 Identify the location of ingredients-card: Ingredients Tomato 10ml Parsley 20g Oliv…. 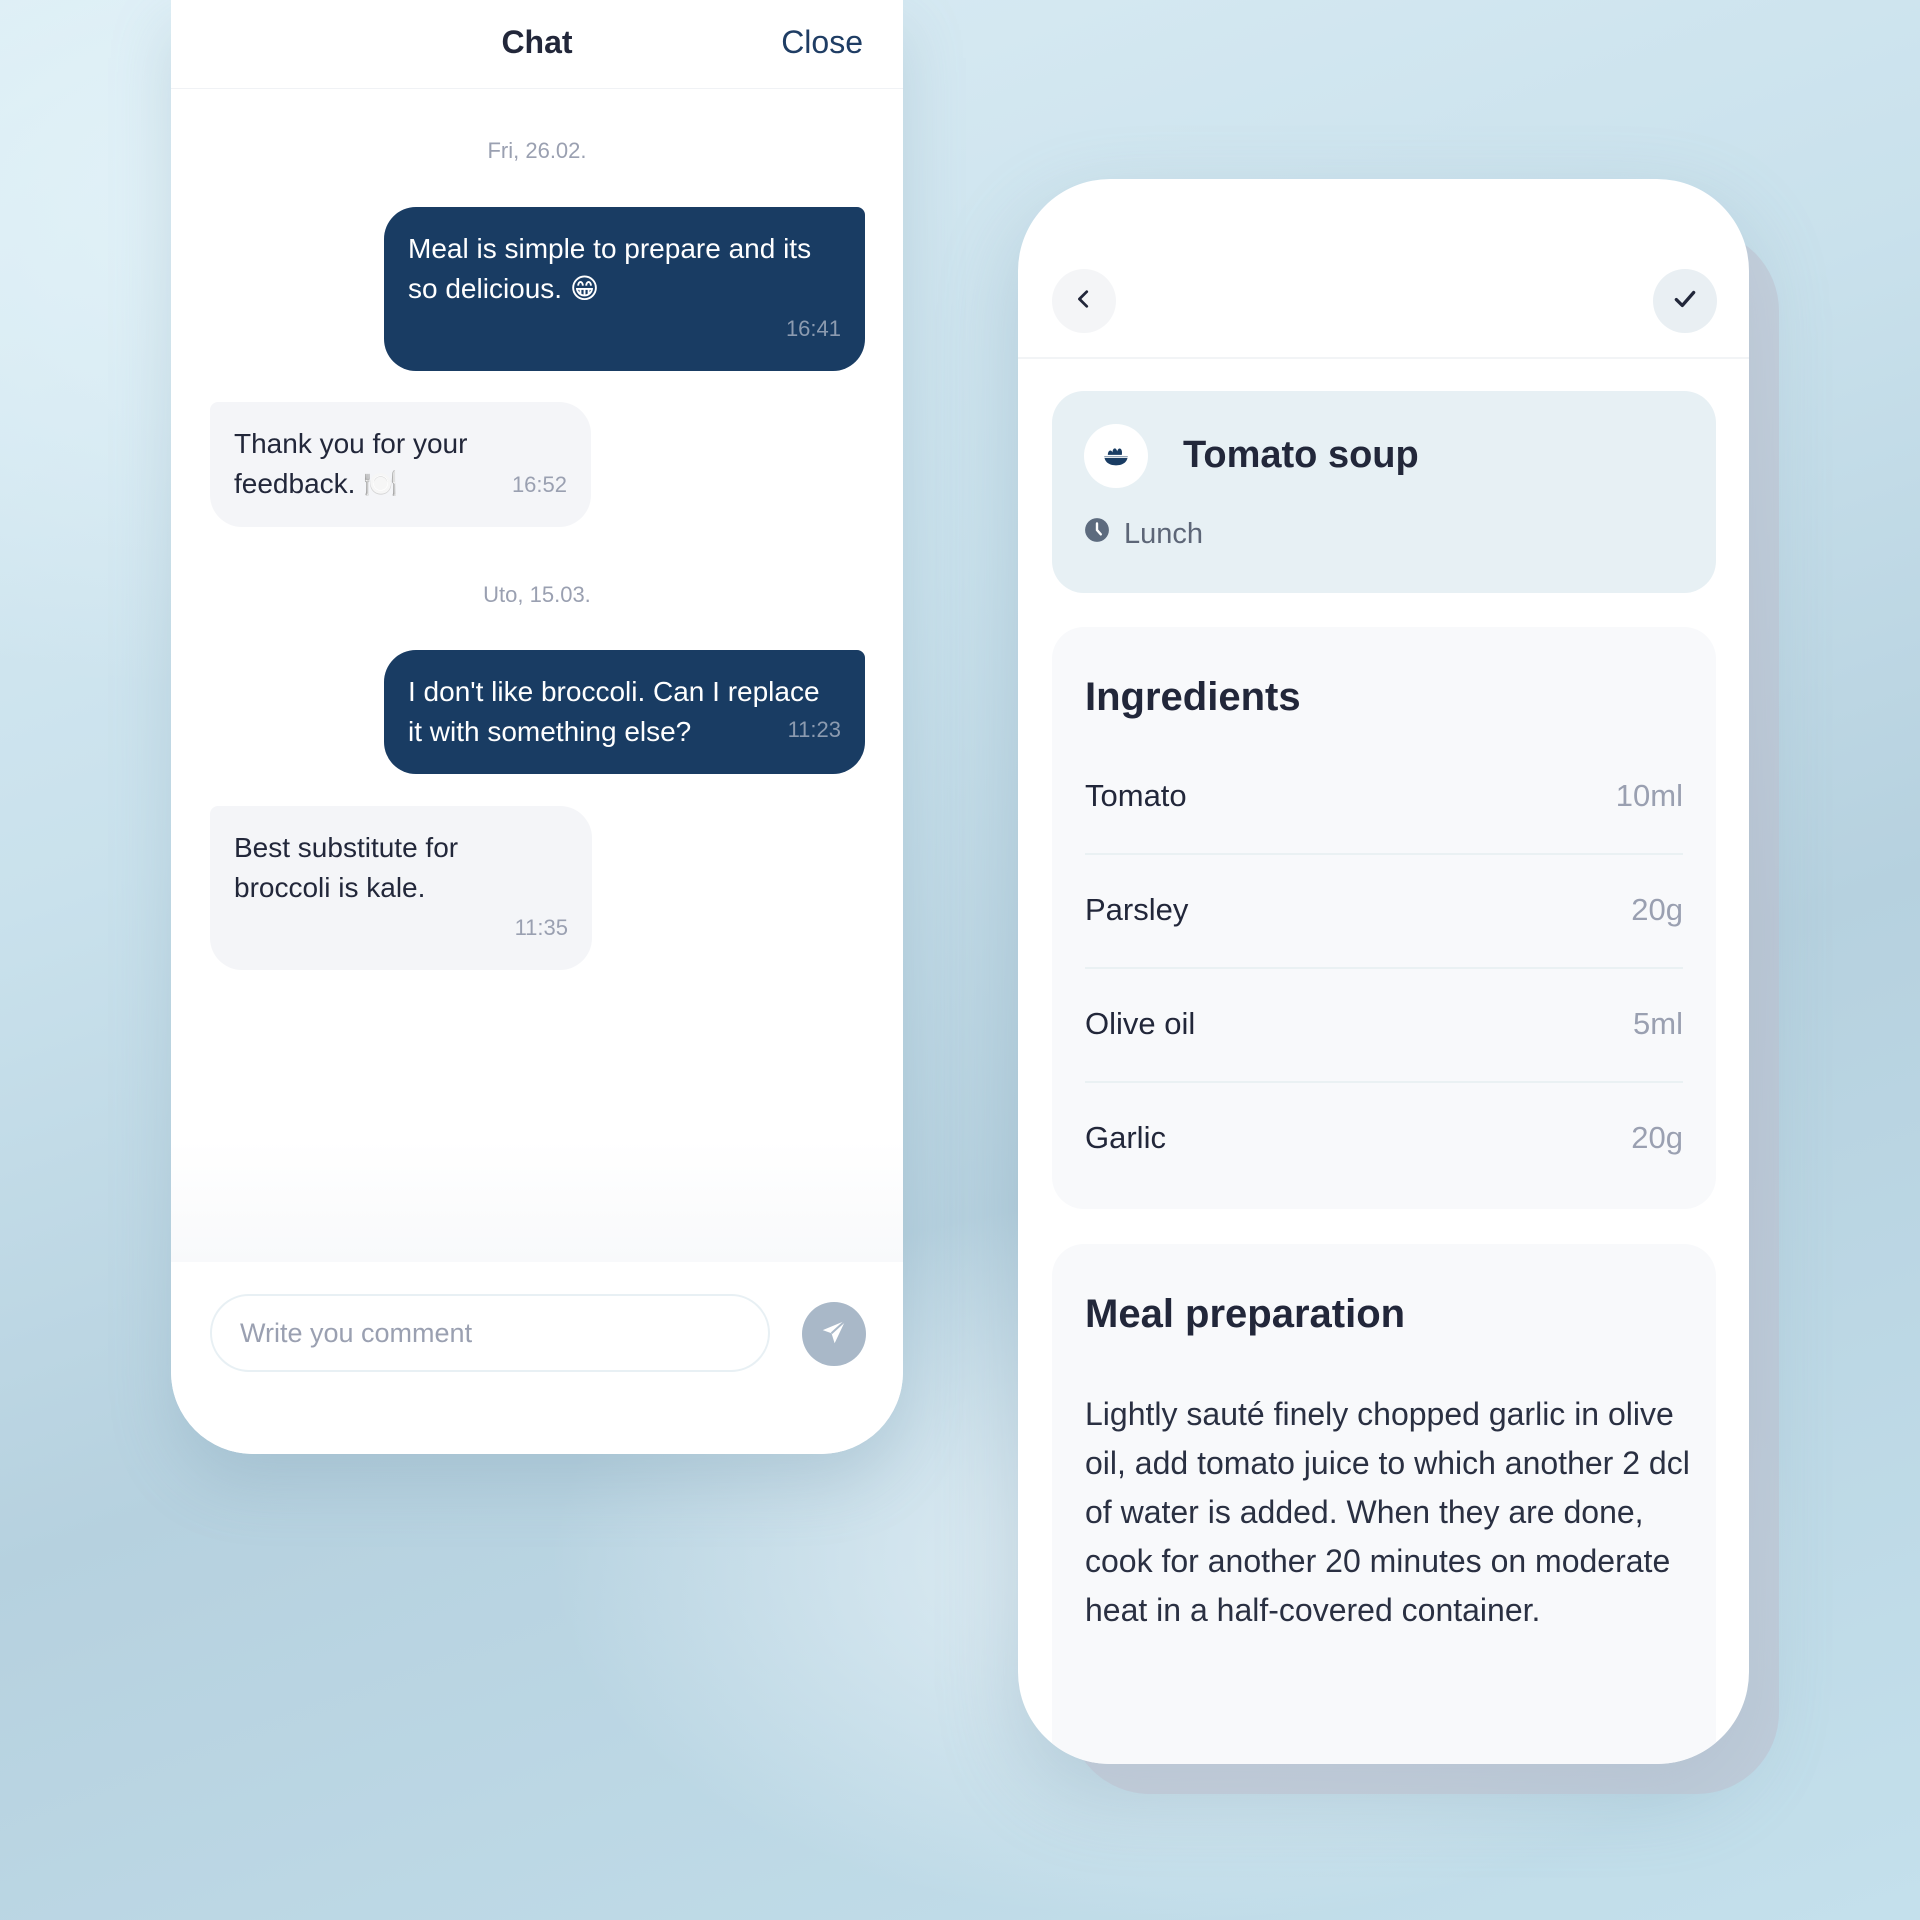
(1384, 918).